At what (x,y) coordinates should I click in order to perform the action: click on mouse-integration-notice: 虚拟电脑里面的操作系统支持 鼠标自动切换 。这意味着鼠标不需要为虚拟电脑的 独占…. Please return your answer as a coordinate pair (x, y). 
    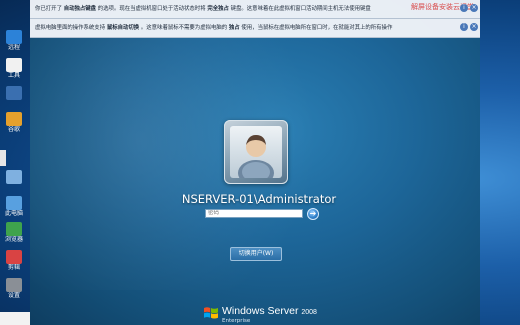
    Looking at the image, I should click on (255, 28).